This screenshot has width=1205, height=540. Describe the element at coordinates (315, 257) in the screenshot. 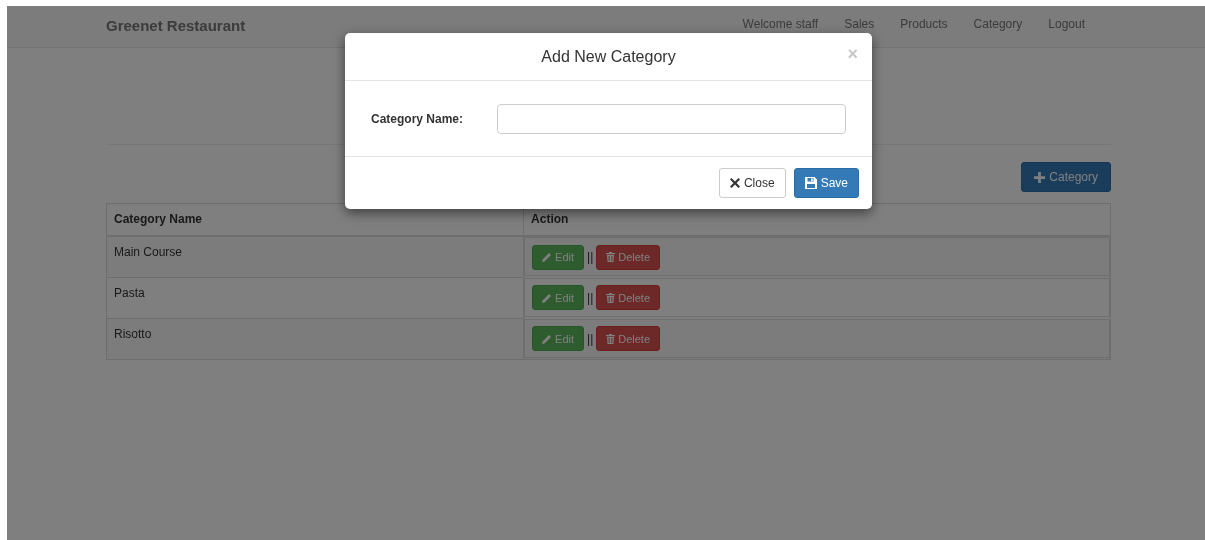

I see `table-cell: Main Course` at that location.